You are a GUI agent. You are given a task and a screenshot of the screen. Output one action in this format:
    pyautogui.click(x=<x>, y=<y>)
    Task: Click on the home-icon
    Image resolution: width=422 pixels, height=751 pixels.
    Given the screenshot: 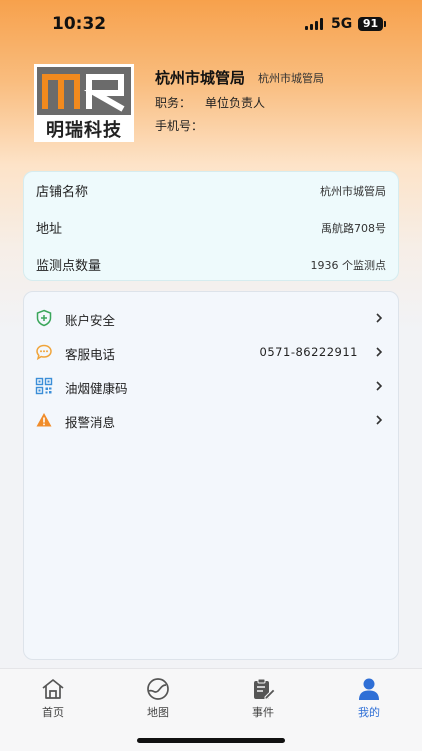 What is the action you would take?
    pyautogui.click(x=53, y=689)
    